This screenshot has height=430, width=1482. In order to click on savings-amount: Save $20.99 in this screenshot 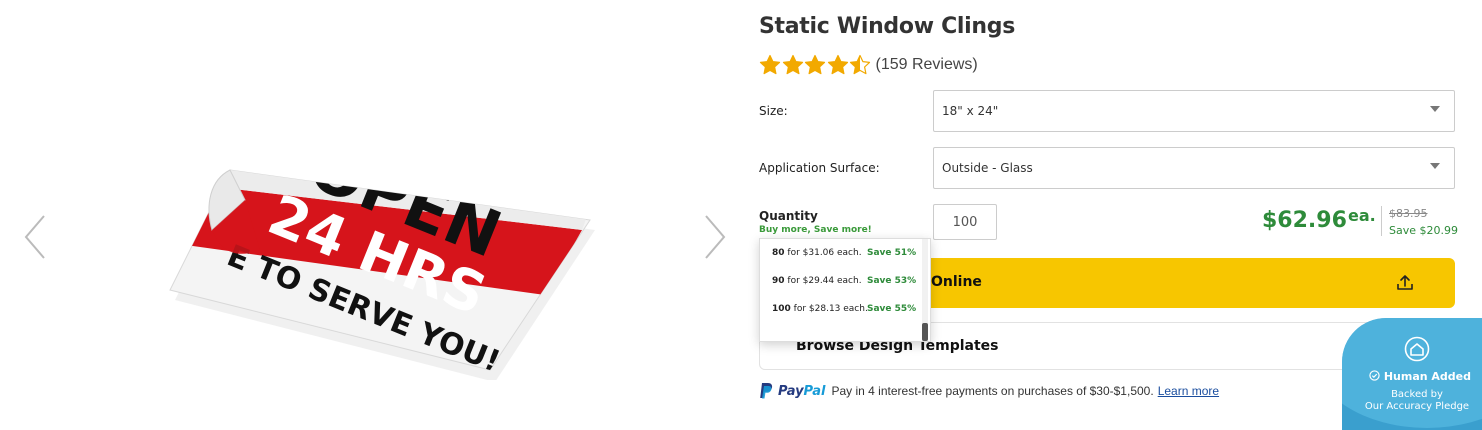, I will do `click(1423, 230)`.